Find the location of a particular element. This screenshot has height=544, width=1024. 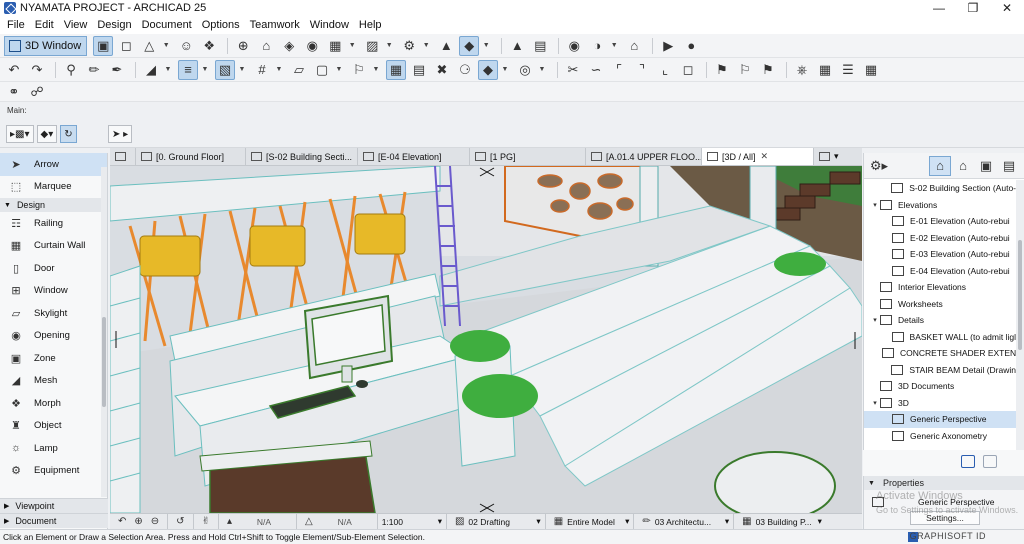

cross-icon: ✖ is located at coordinates (442, 70).